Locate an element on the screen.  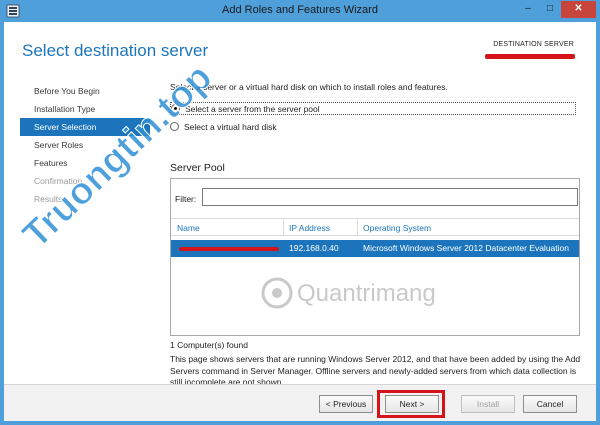
nav-item-server-roles: Server Roles is located at coordinates (85, 145).